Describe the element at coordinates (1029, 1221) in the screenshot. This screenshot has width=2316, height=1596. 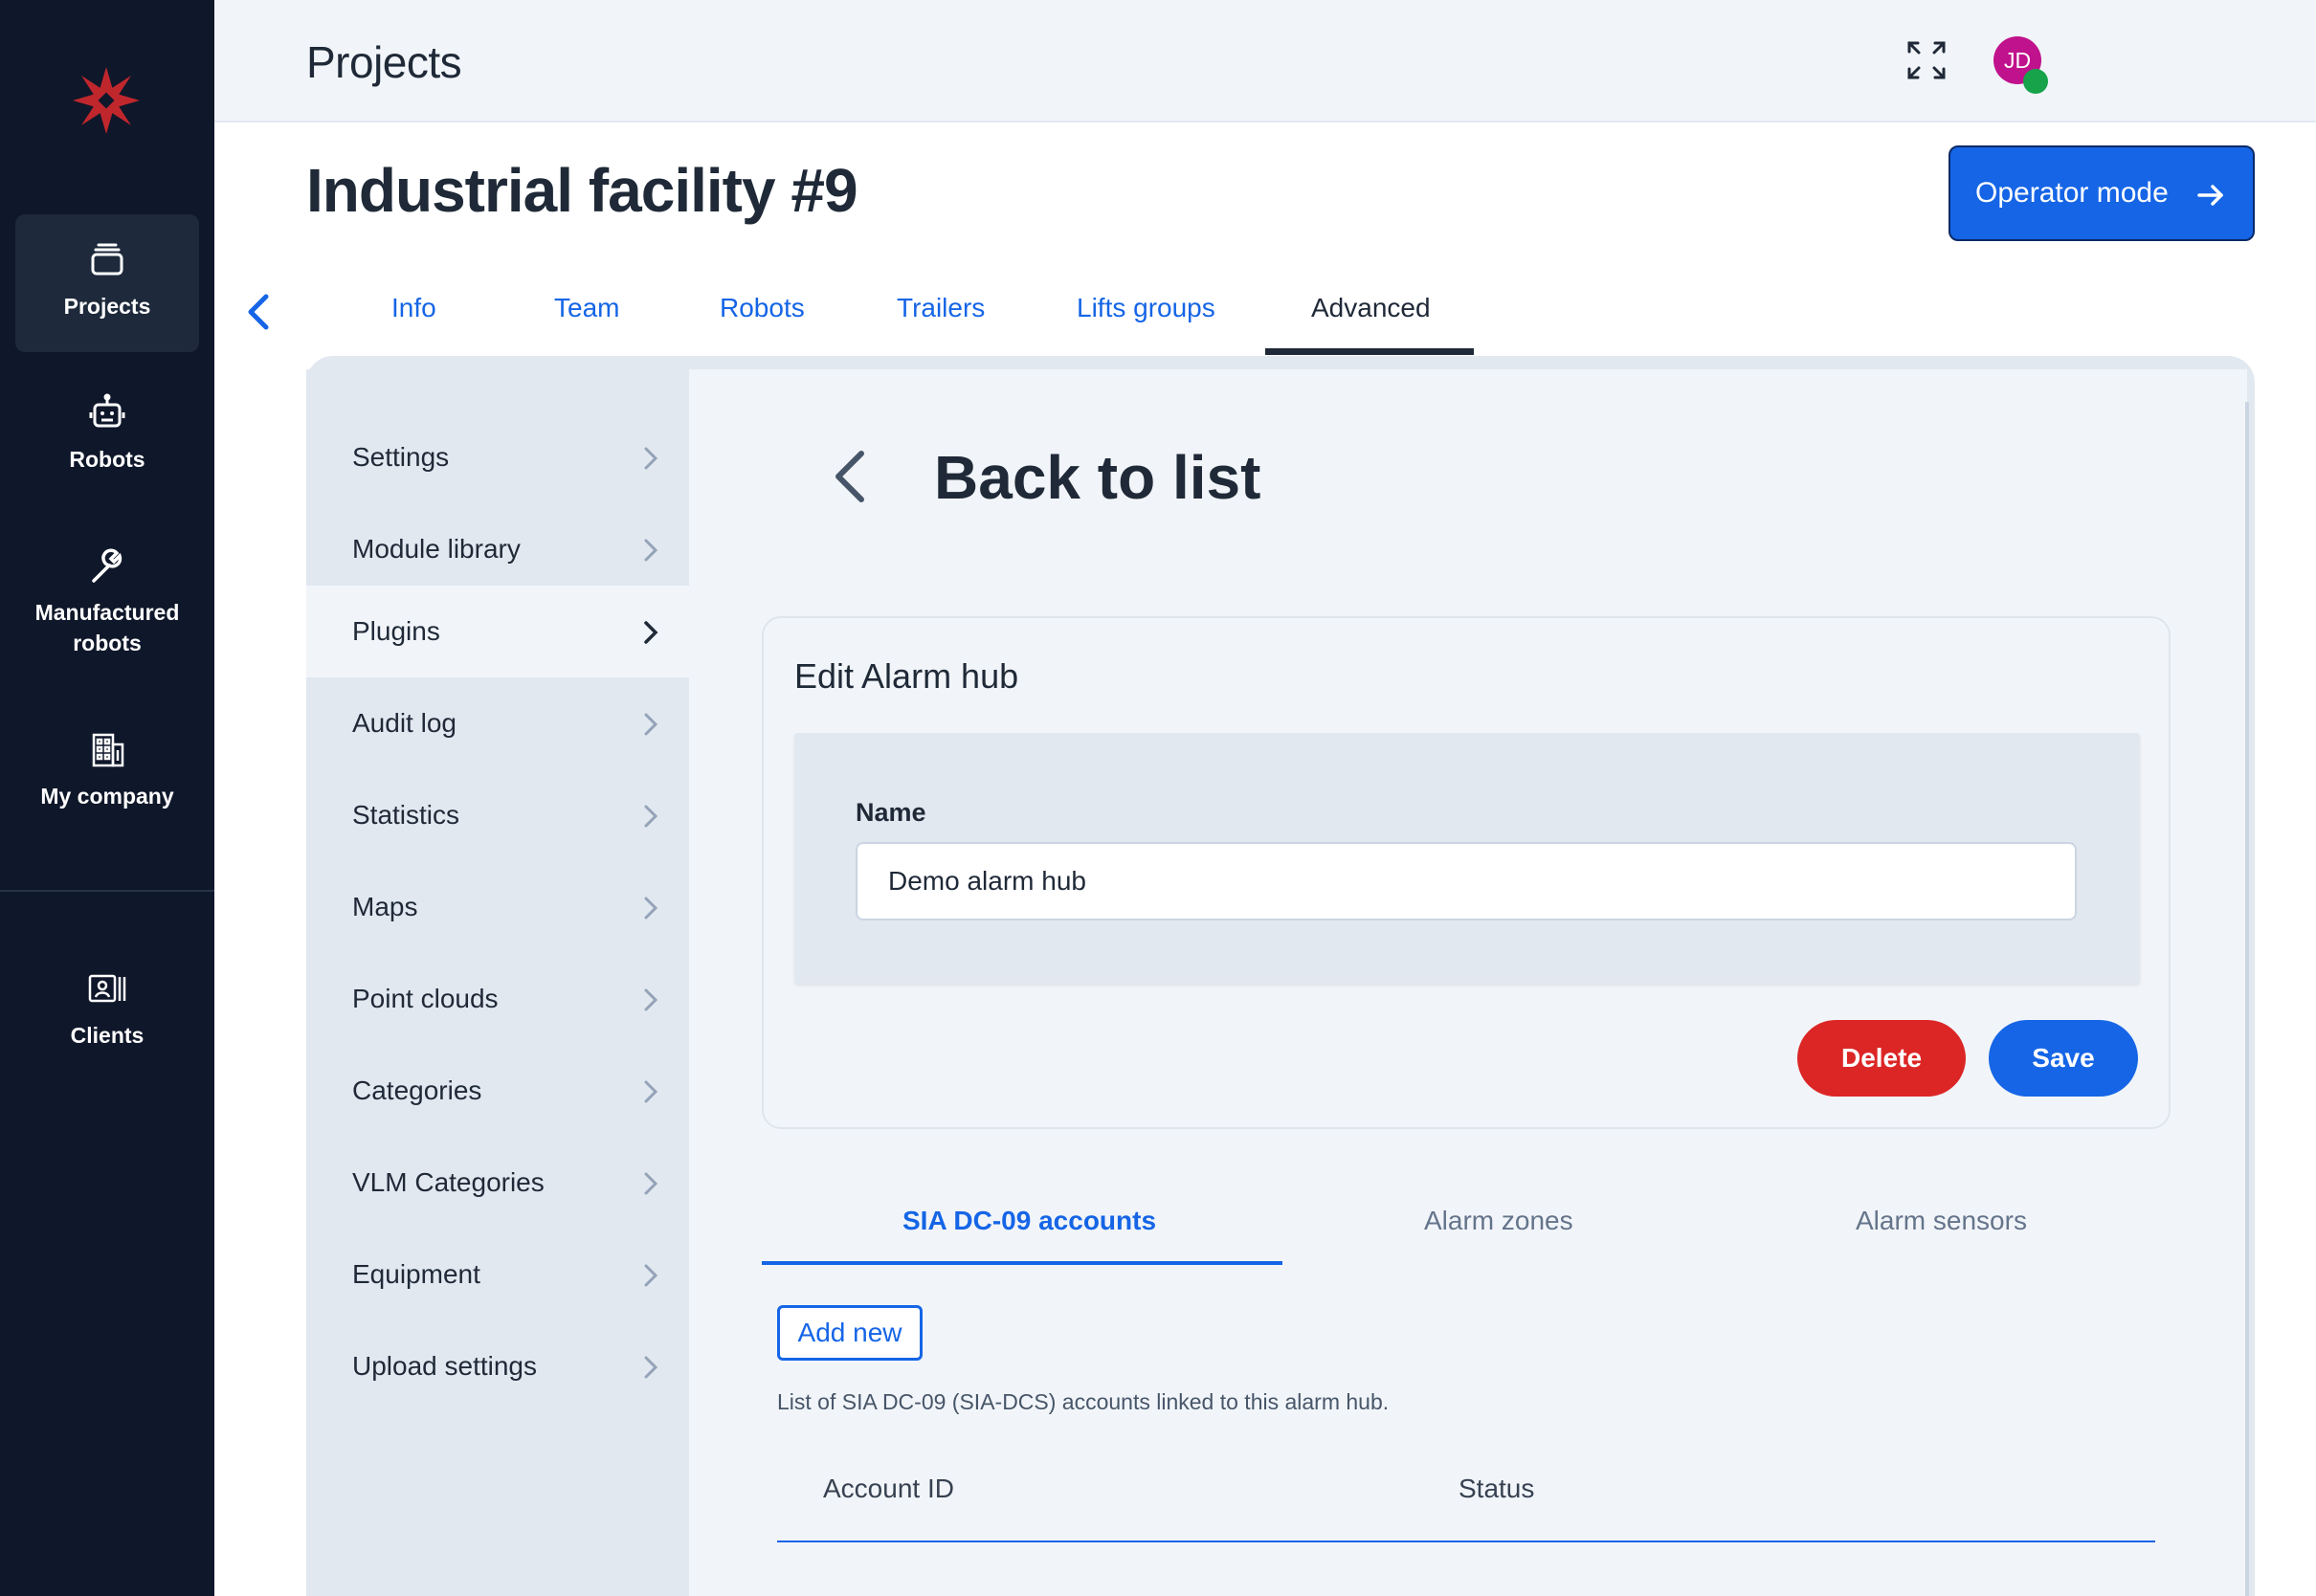
I see `subtab-sia-dc09-accounts: SIA DC-09 accounts` at that location.